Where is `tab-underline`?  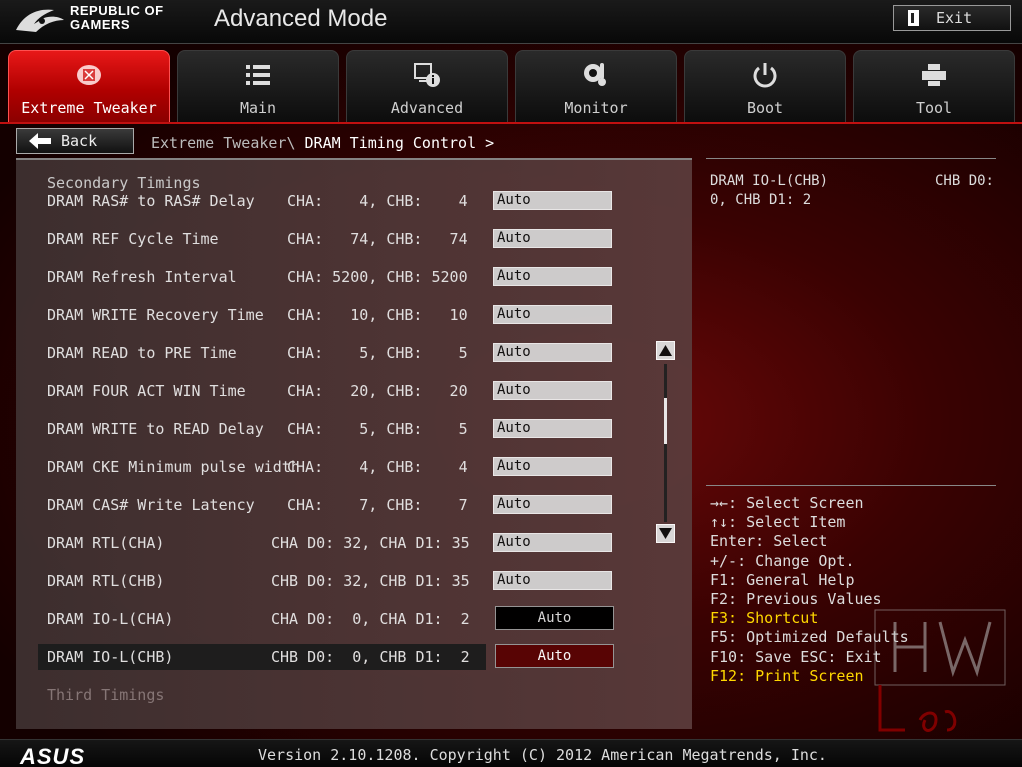
tab-underline is located at coordinates (511, 123).